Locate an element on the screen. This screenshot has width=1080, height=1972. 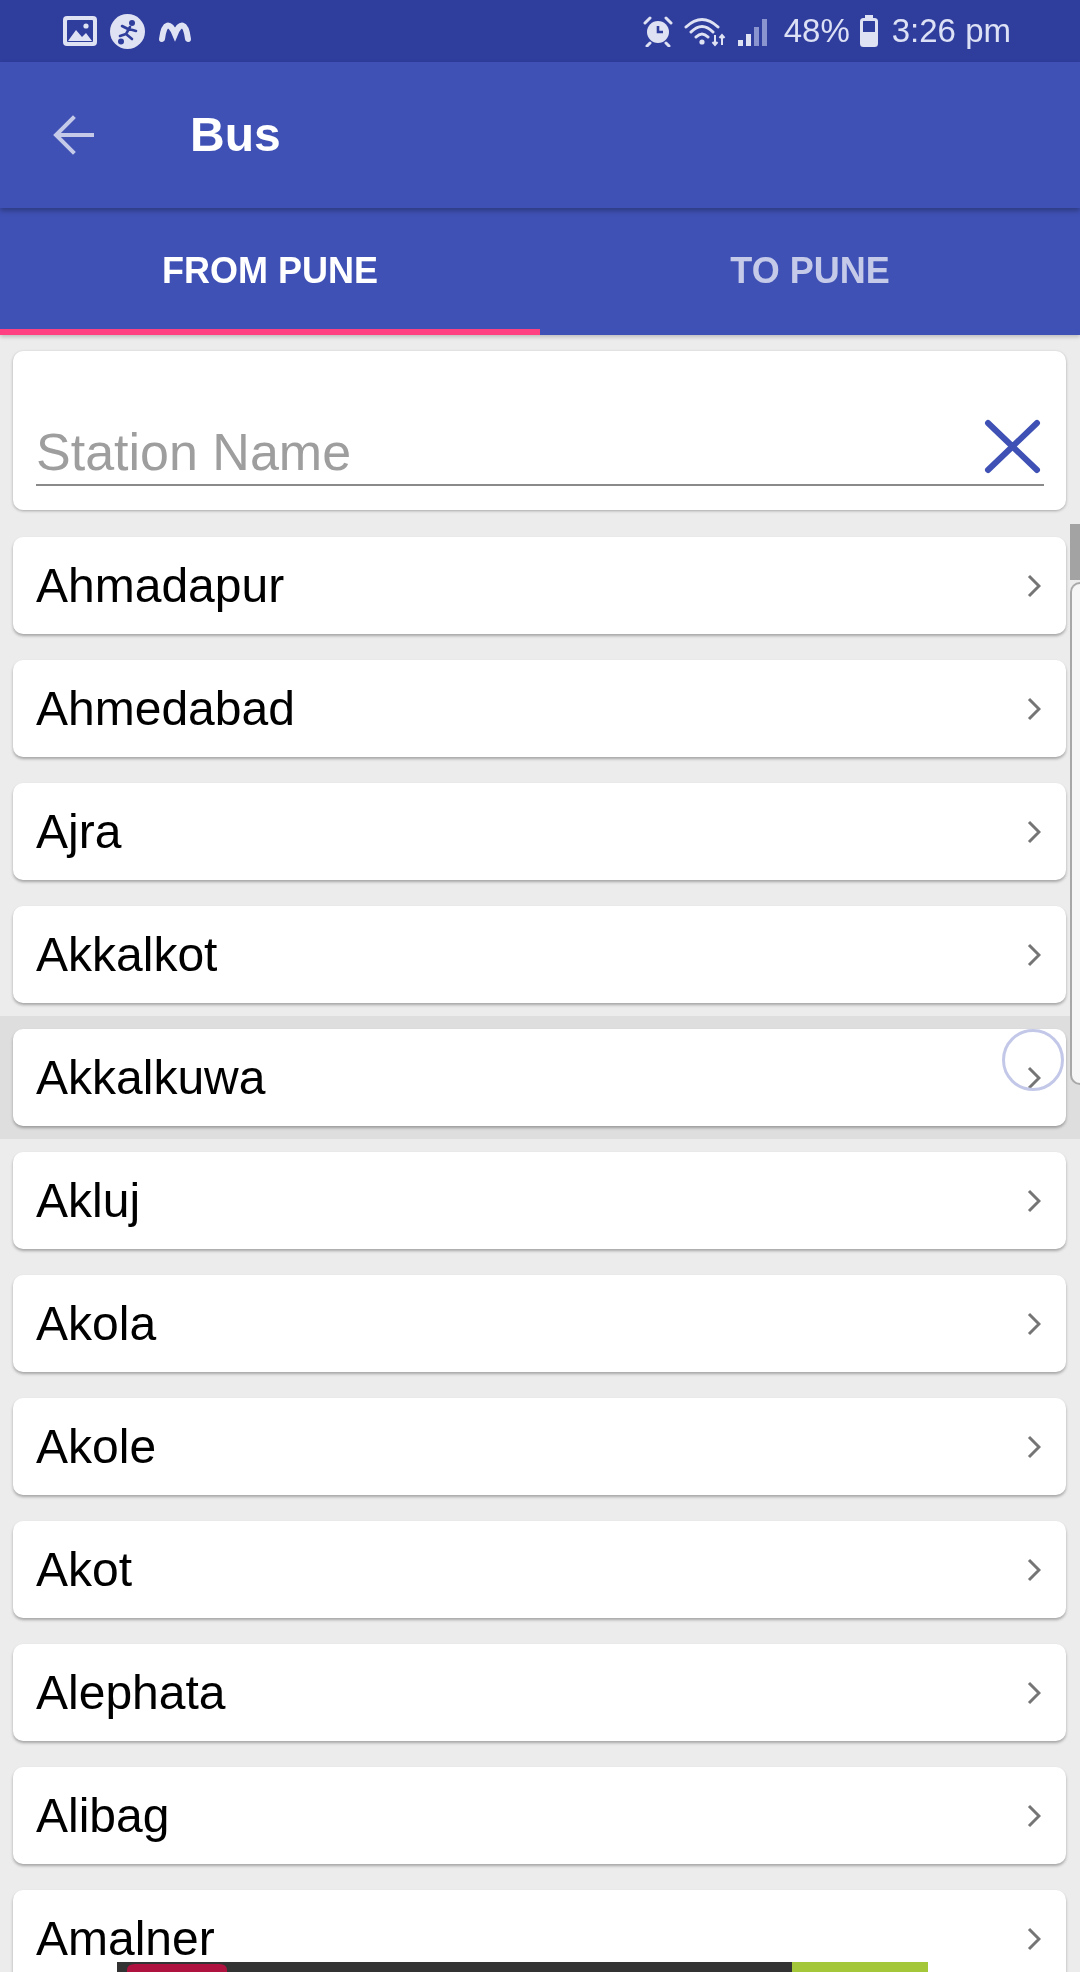
battery-percent: 48% is located at coordinates (816, 31).